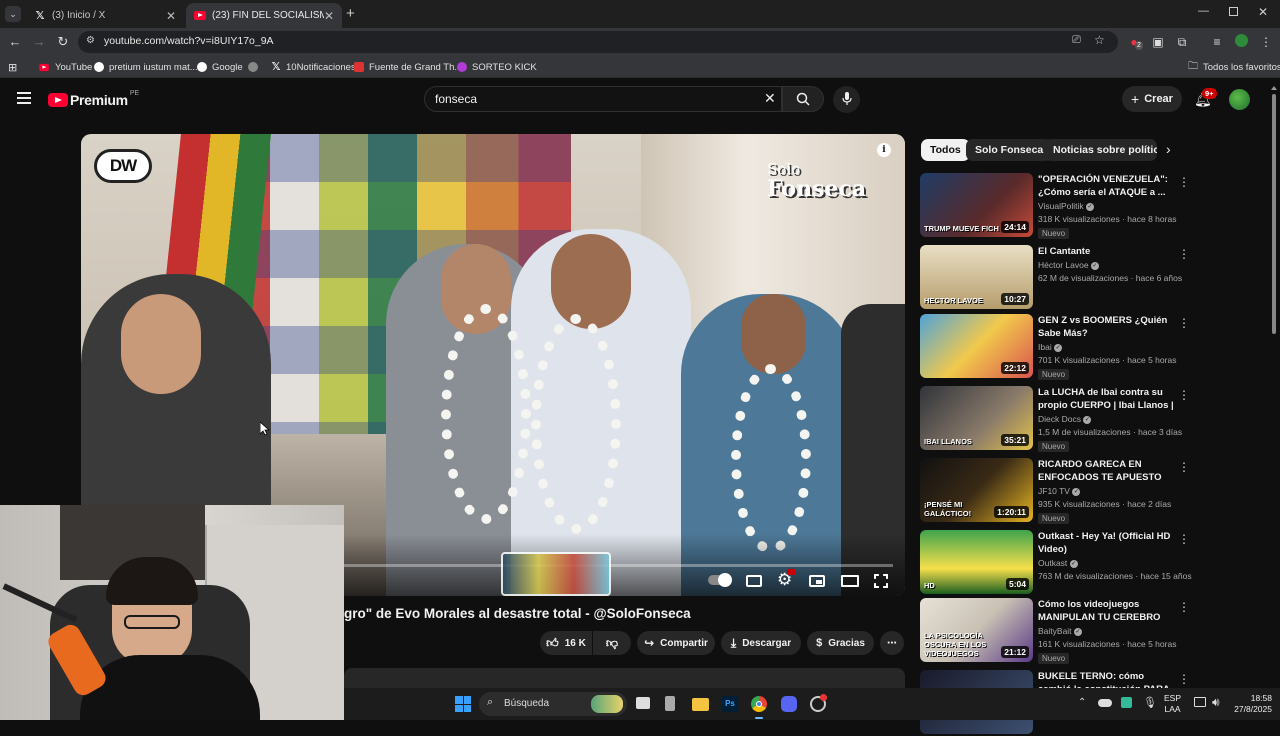 The width and height of the screenshot is (1280, 736). What do you see at coordinates (13, 14) in the screenshot?
I see `tab-search-button: ⌄` at bounding box center [13, 14].